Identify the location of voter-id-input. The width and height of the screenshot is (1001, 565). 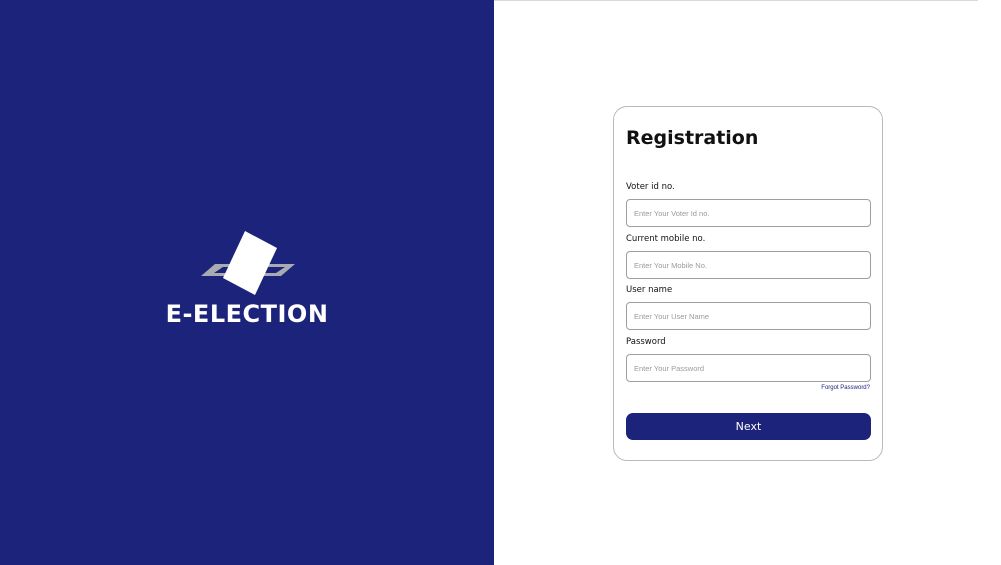
(748, 213).